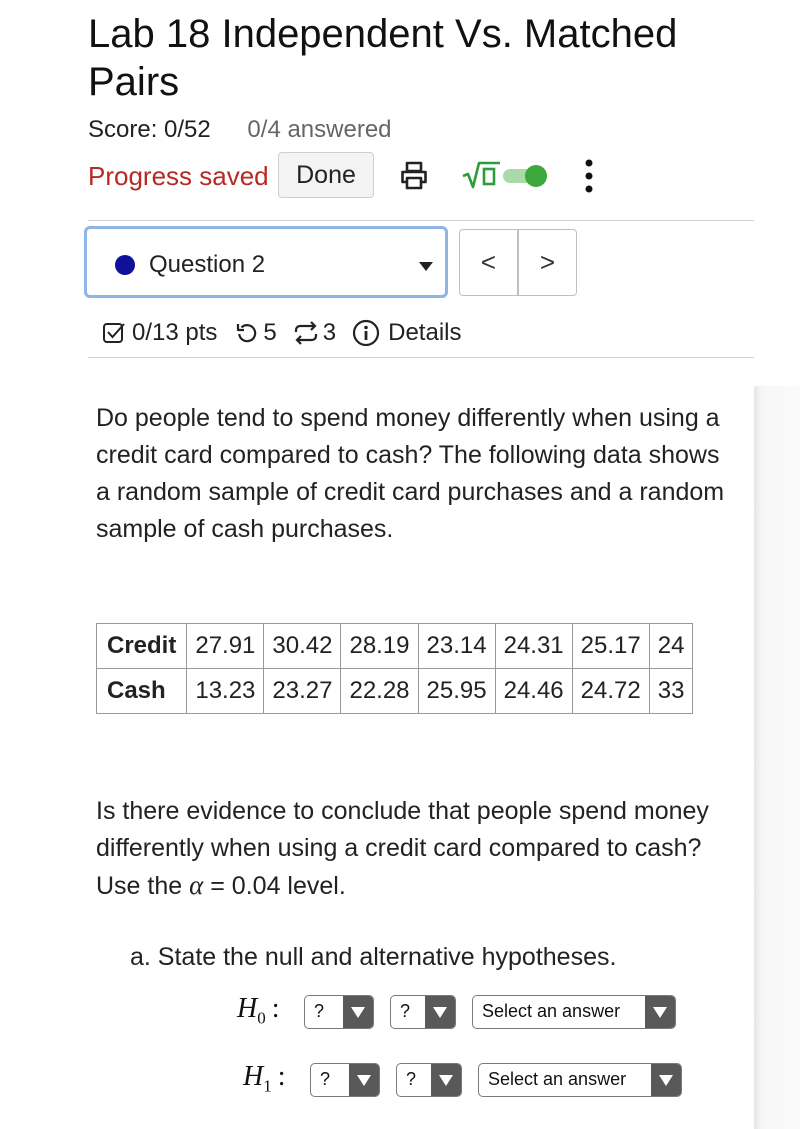  What do you see at coordinates (482, 177) in the screenshot?
I see `math-entry-icon` at bounding box center [482, 177].